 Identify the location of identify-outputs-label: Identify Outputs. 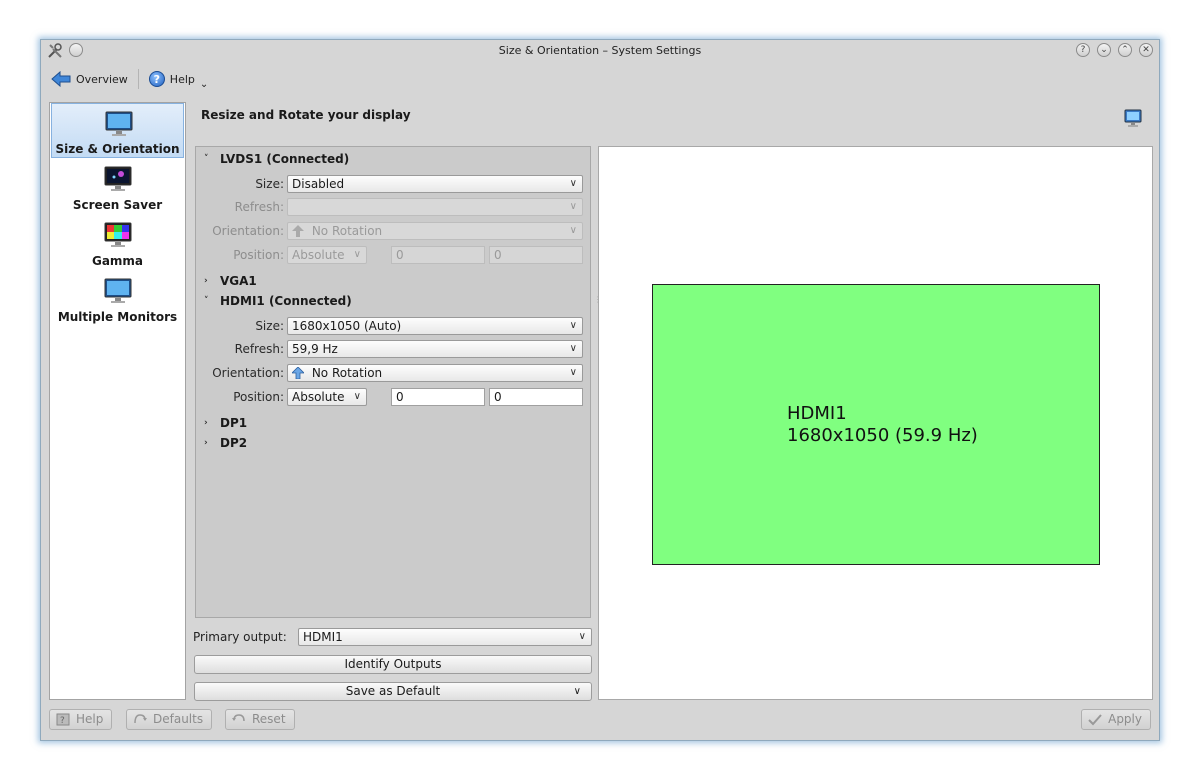
(393, 664).